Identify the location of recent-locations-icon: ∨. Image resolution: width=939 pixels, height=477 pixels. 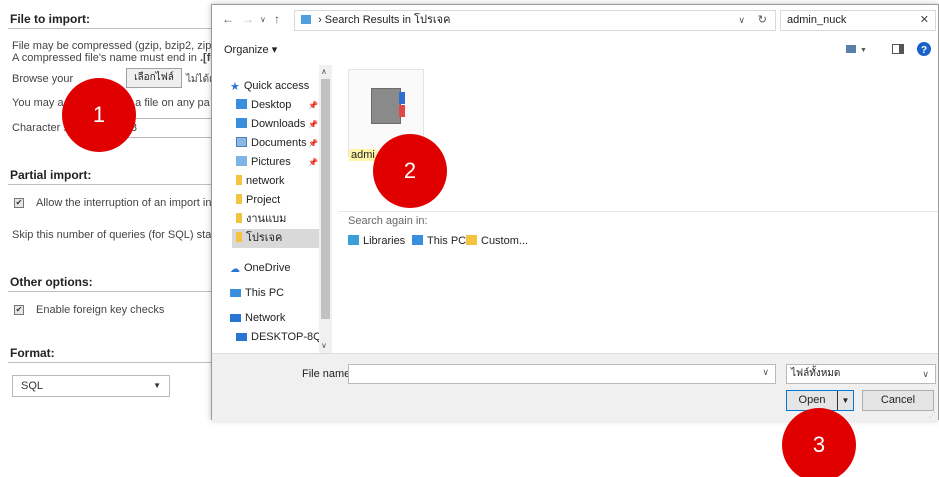
(263, 19).